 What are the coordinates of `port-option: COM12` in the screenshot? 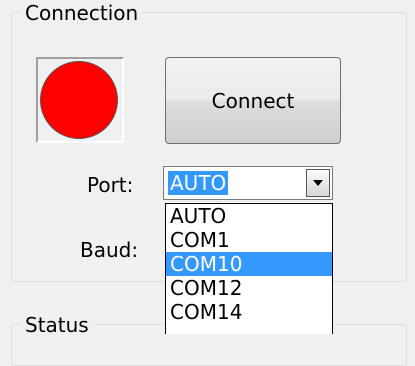 It's located at (249, 288).